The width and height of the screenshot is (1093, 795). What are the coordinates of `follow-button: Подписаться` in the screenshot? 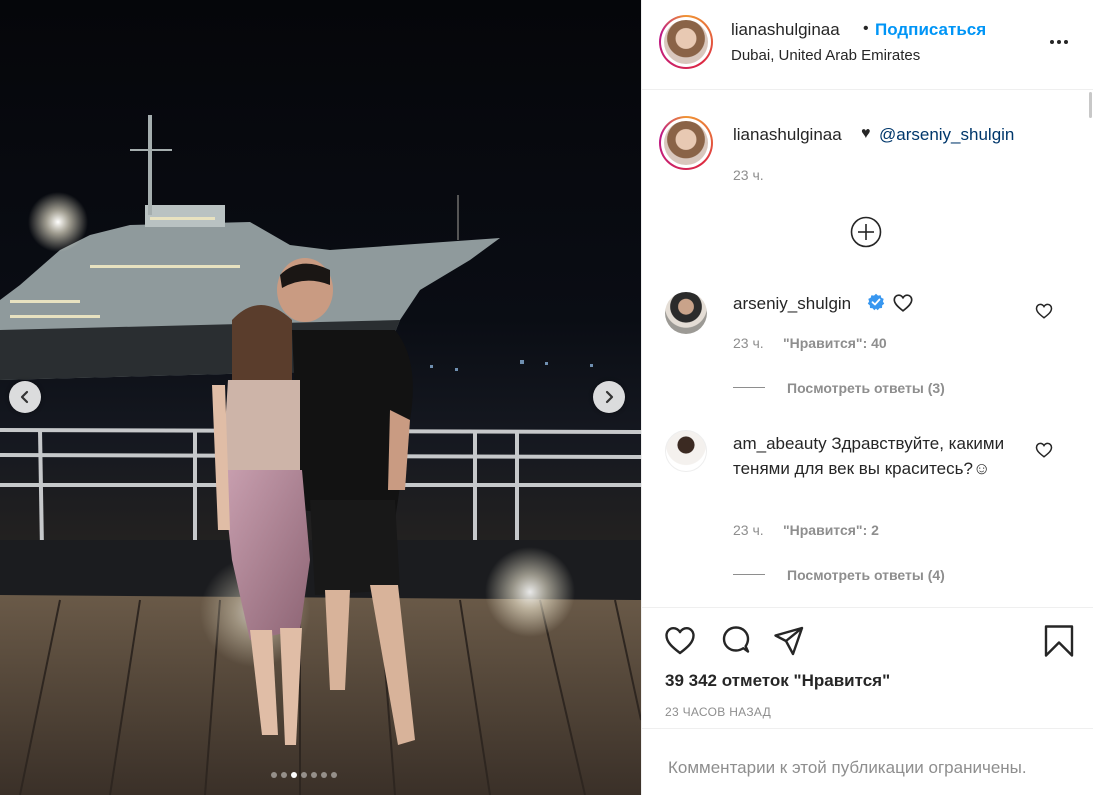 It's located at (930, 30).